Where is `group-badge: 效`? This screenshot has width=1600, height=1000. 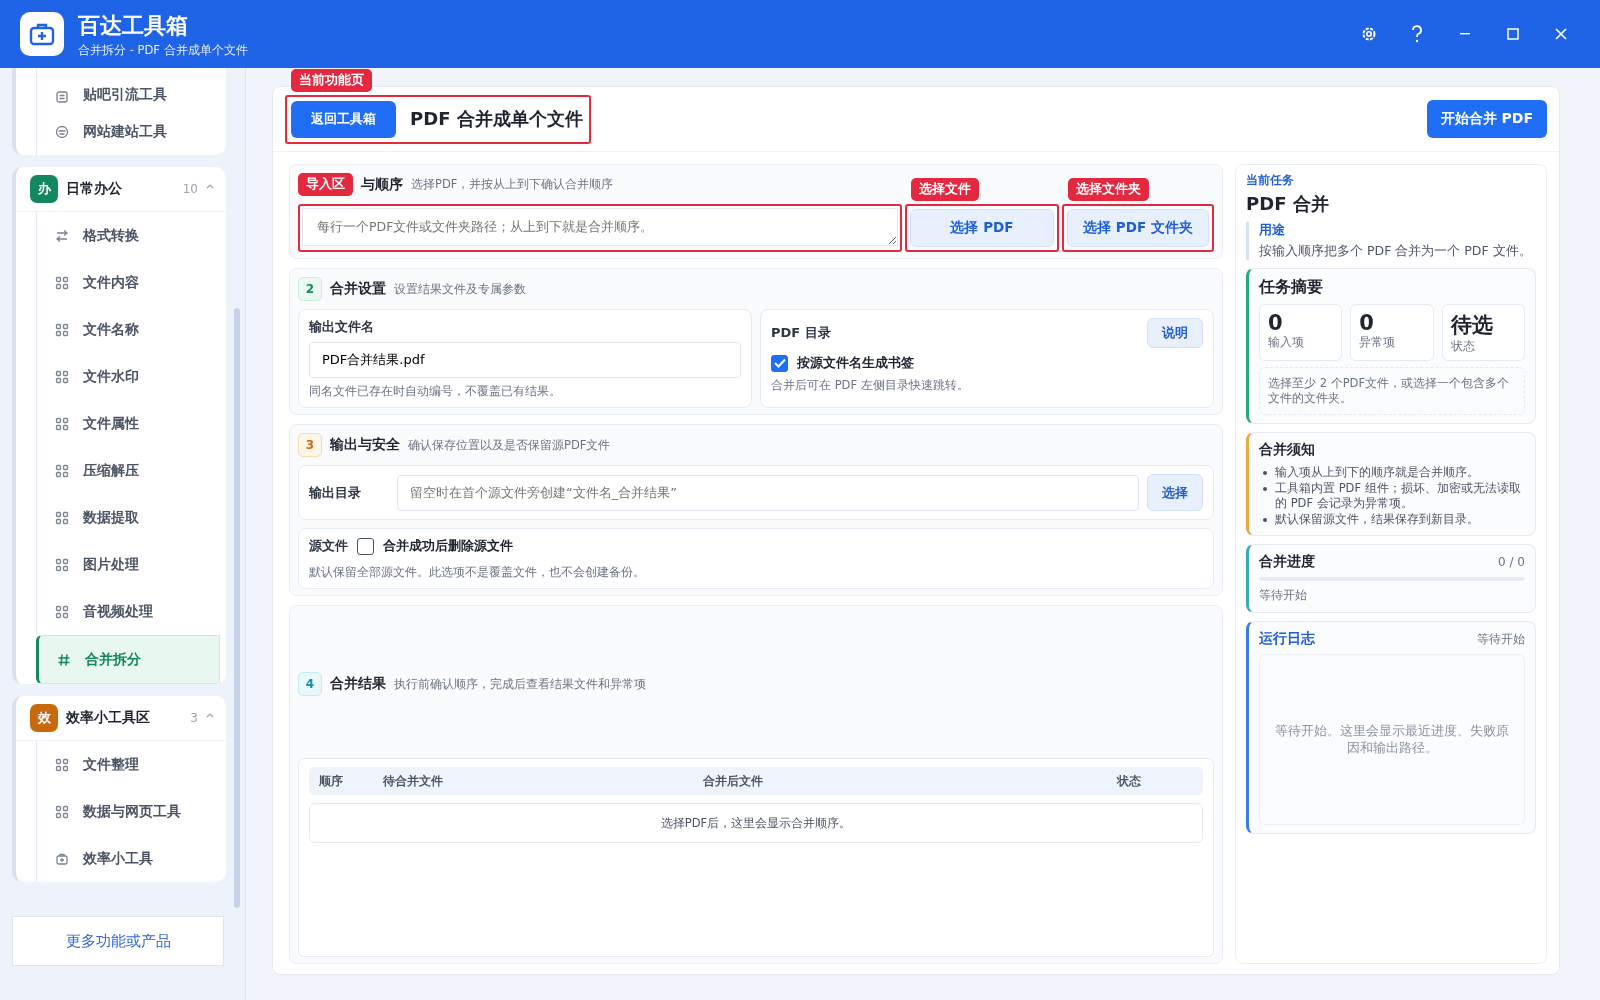
group-badge: 效 is located at coordinates (44, 718).